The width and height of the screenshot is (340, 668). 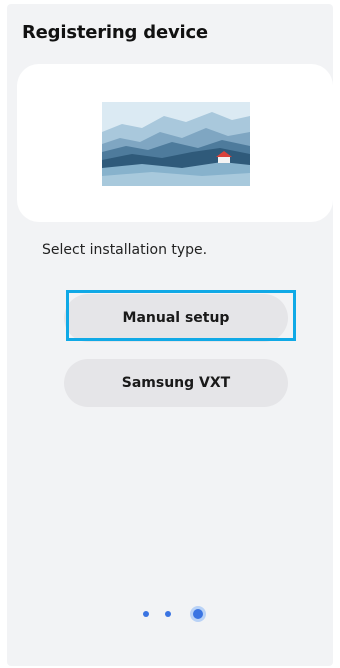 I want to click on landscape-illustration-icon, so click(x=176, y=144).